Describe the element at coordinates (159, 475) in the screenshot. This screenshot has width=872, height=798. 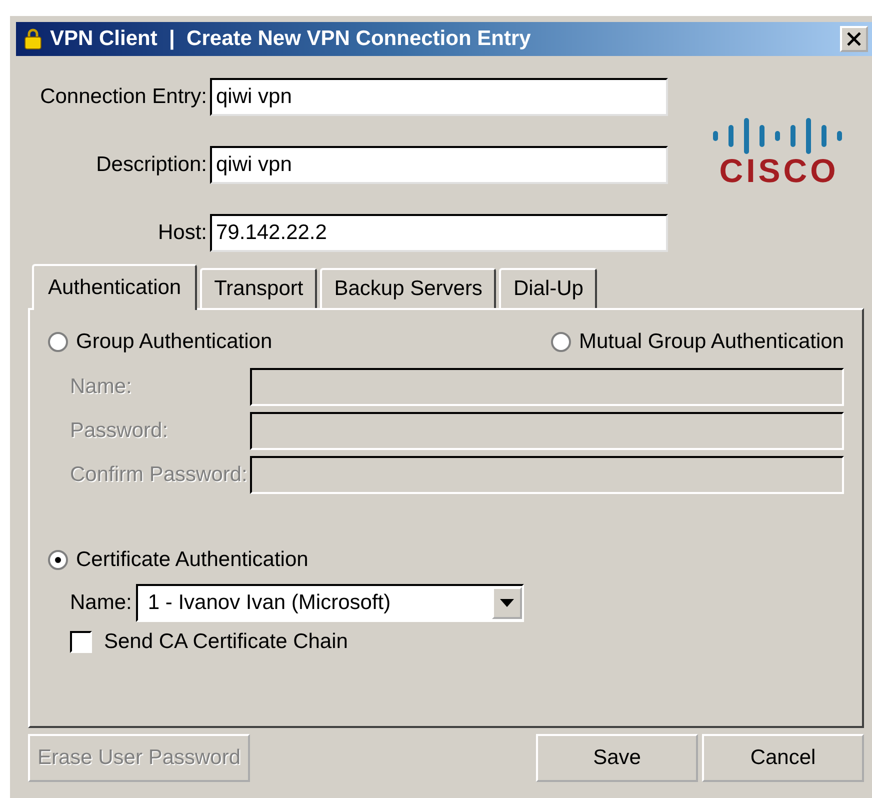
I see `field-label: Confirm Password:` at that location.